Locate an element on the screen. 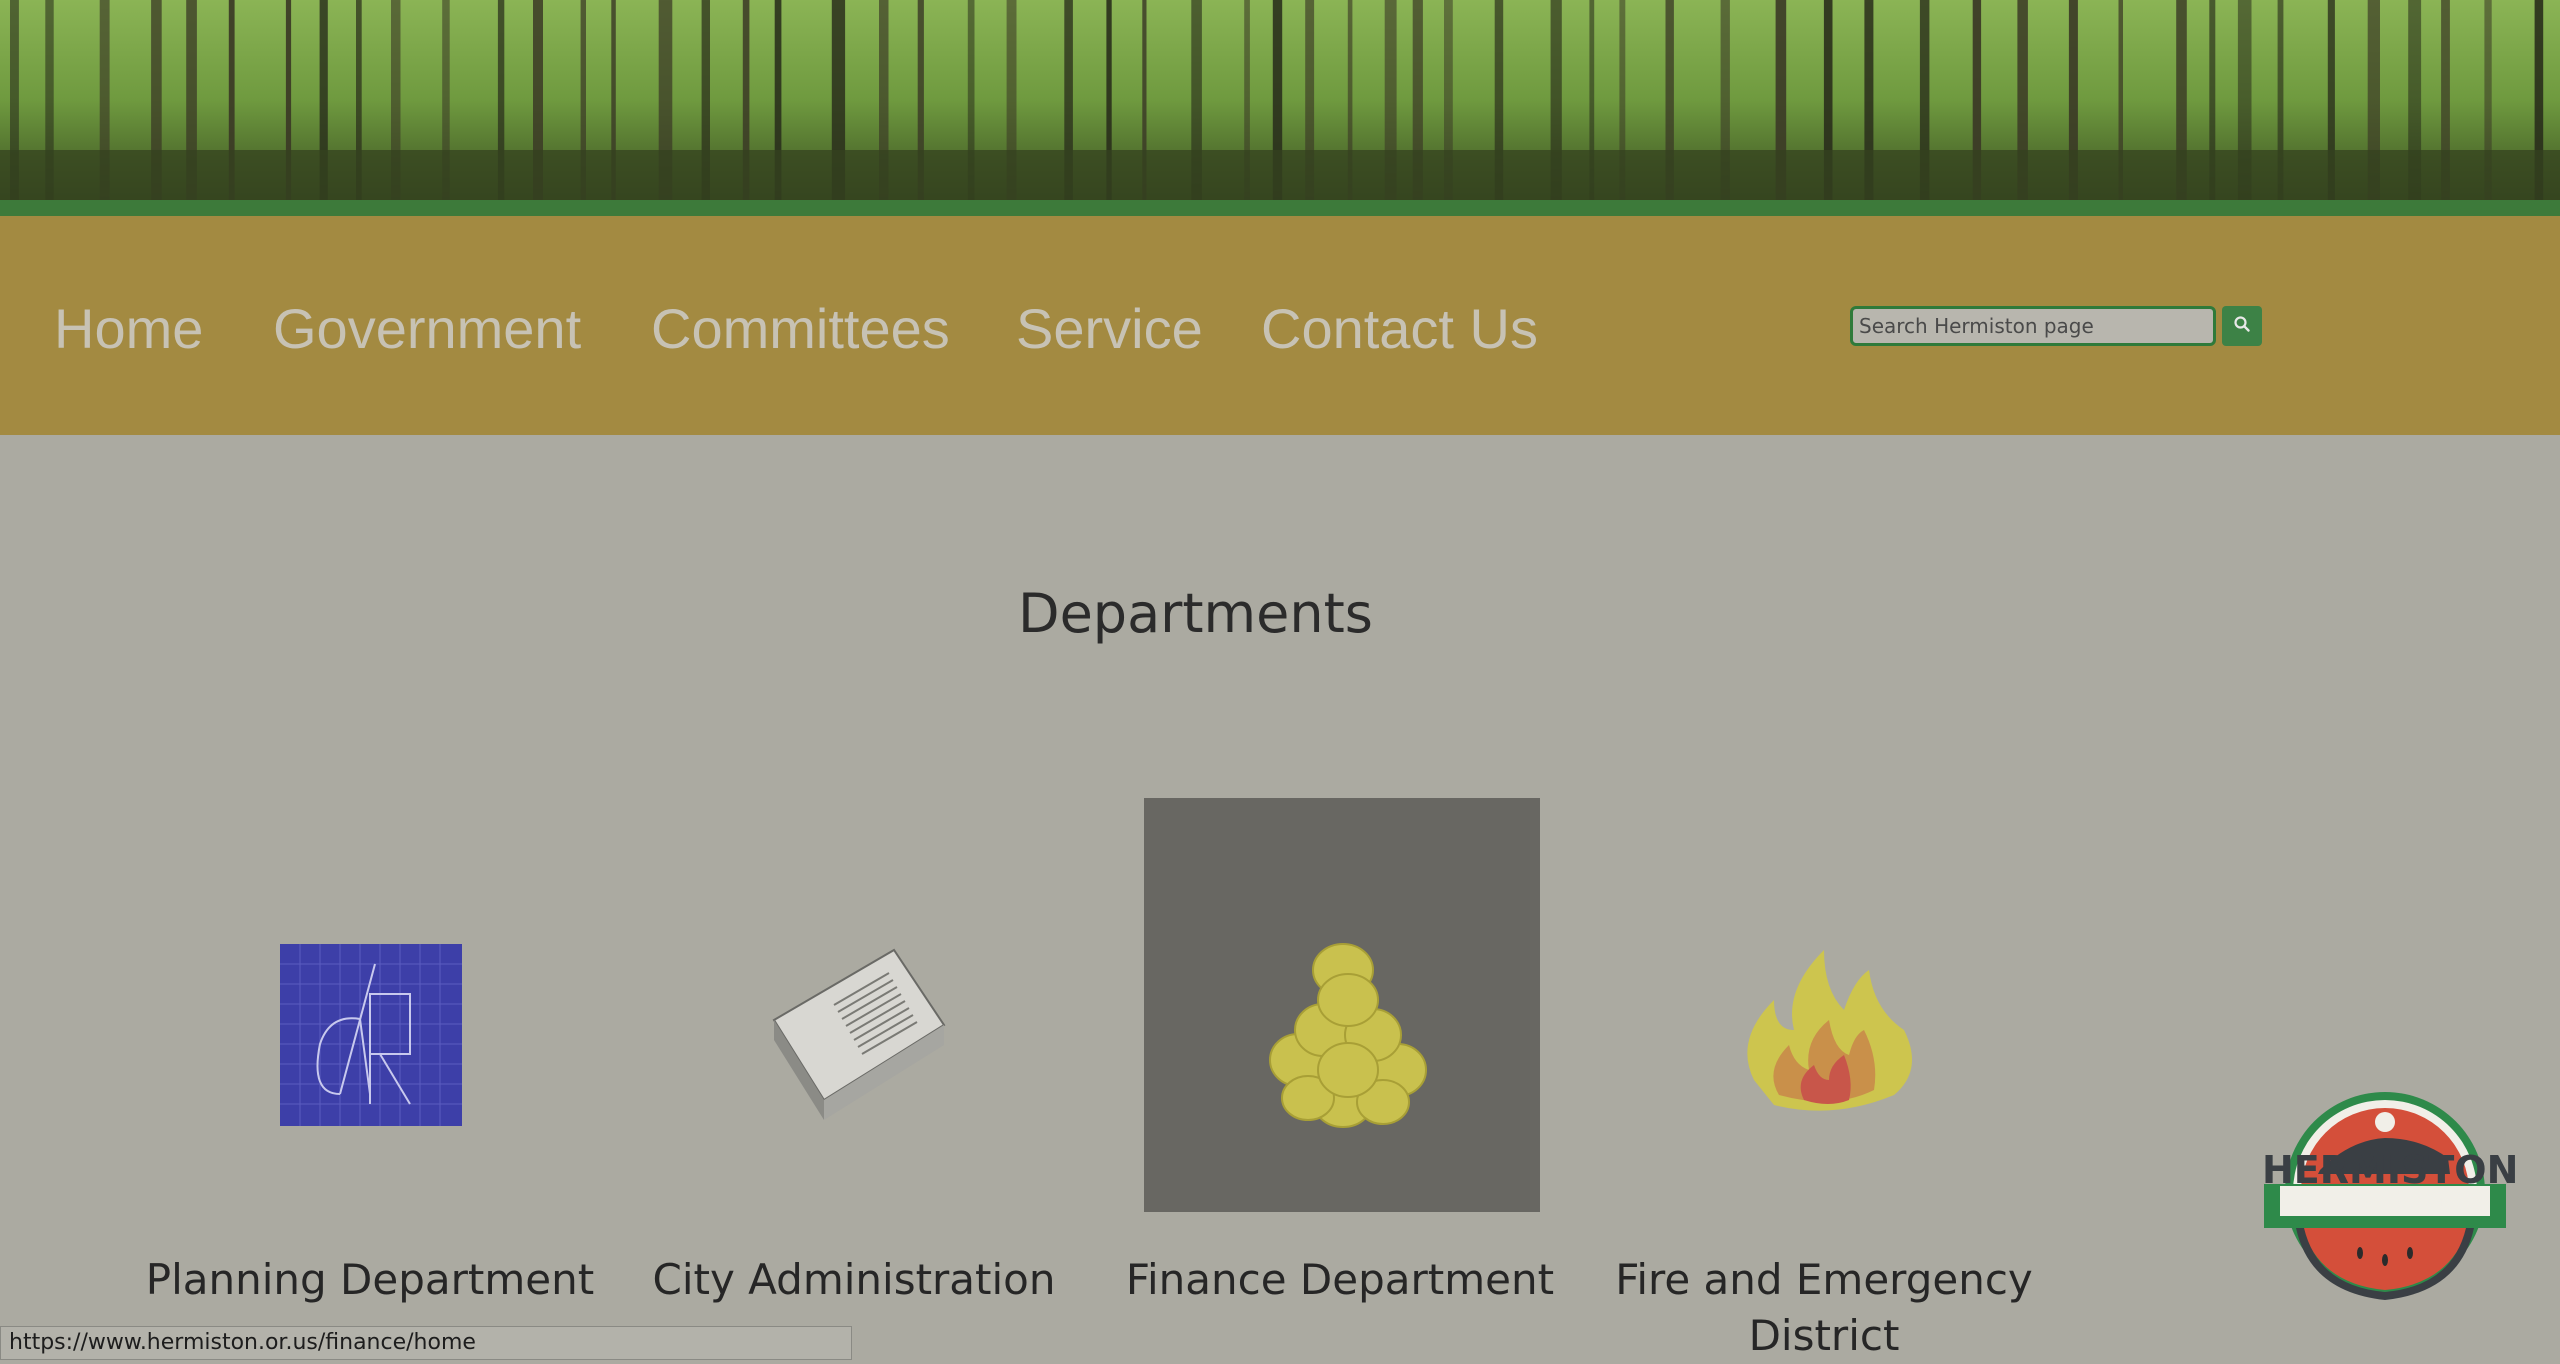  logo-name: HERMISTON is located at coordinates (2390, 1170).